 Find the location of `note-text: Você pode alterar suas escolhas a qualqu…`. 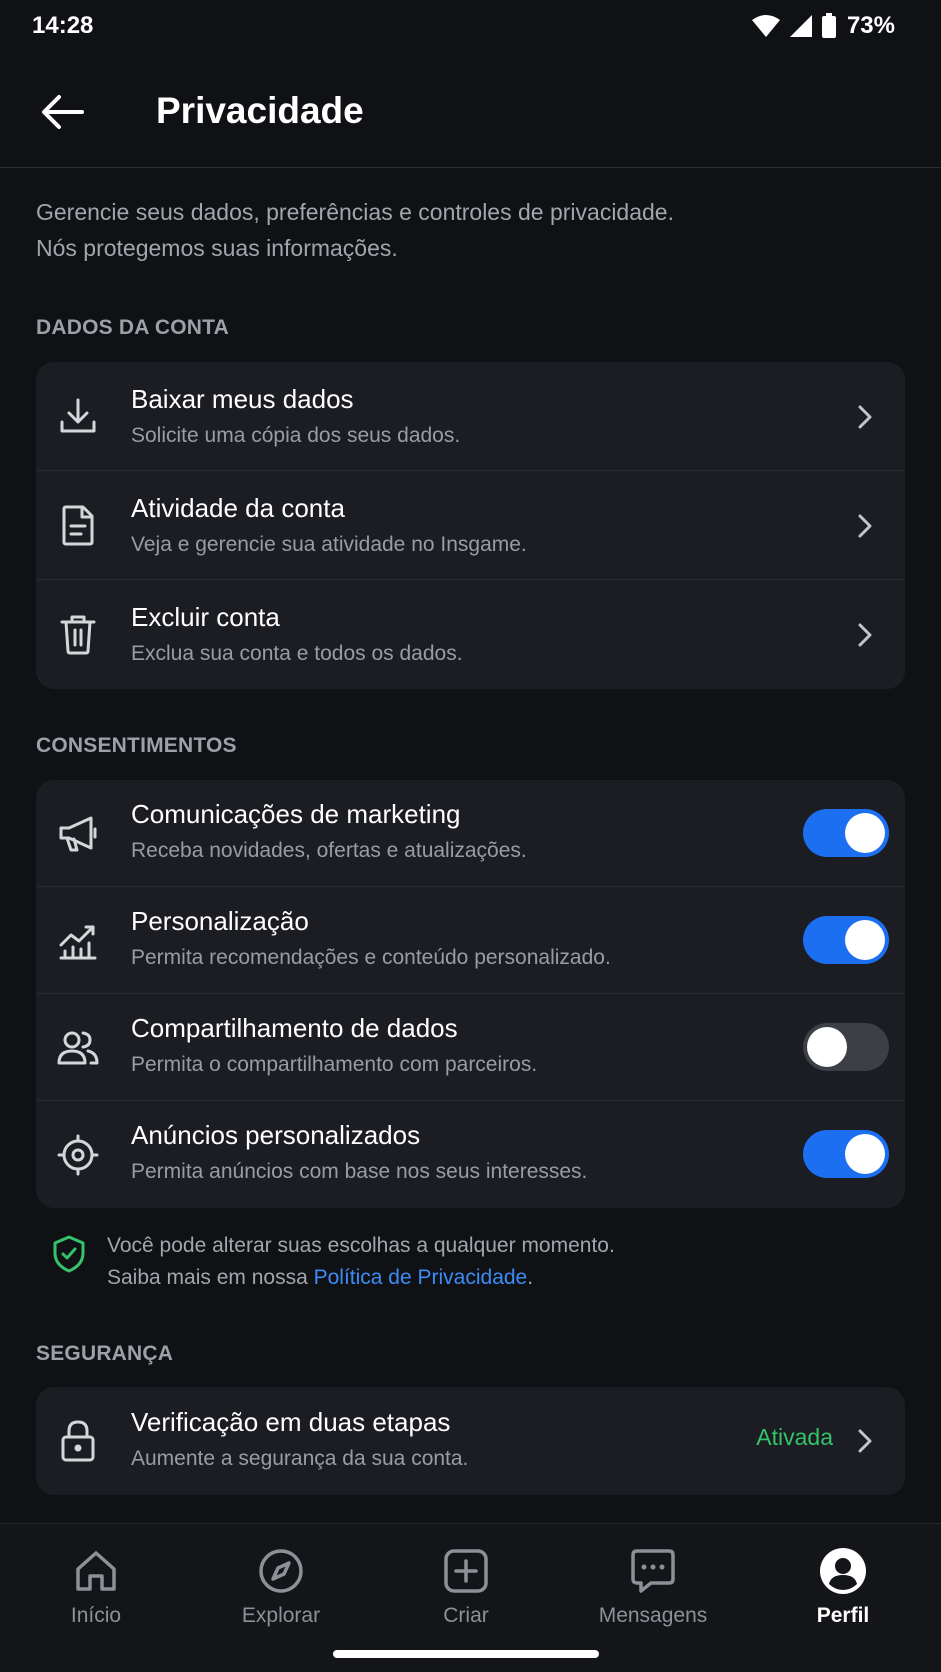

note-text: Você pode alterar suas escolhas a qualqu… is located at coordinates (361, 1262).